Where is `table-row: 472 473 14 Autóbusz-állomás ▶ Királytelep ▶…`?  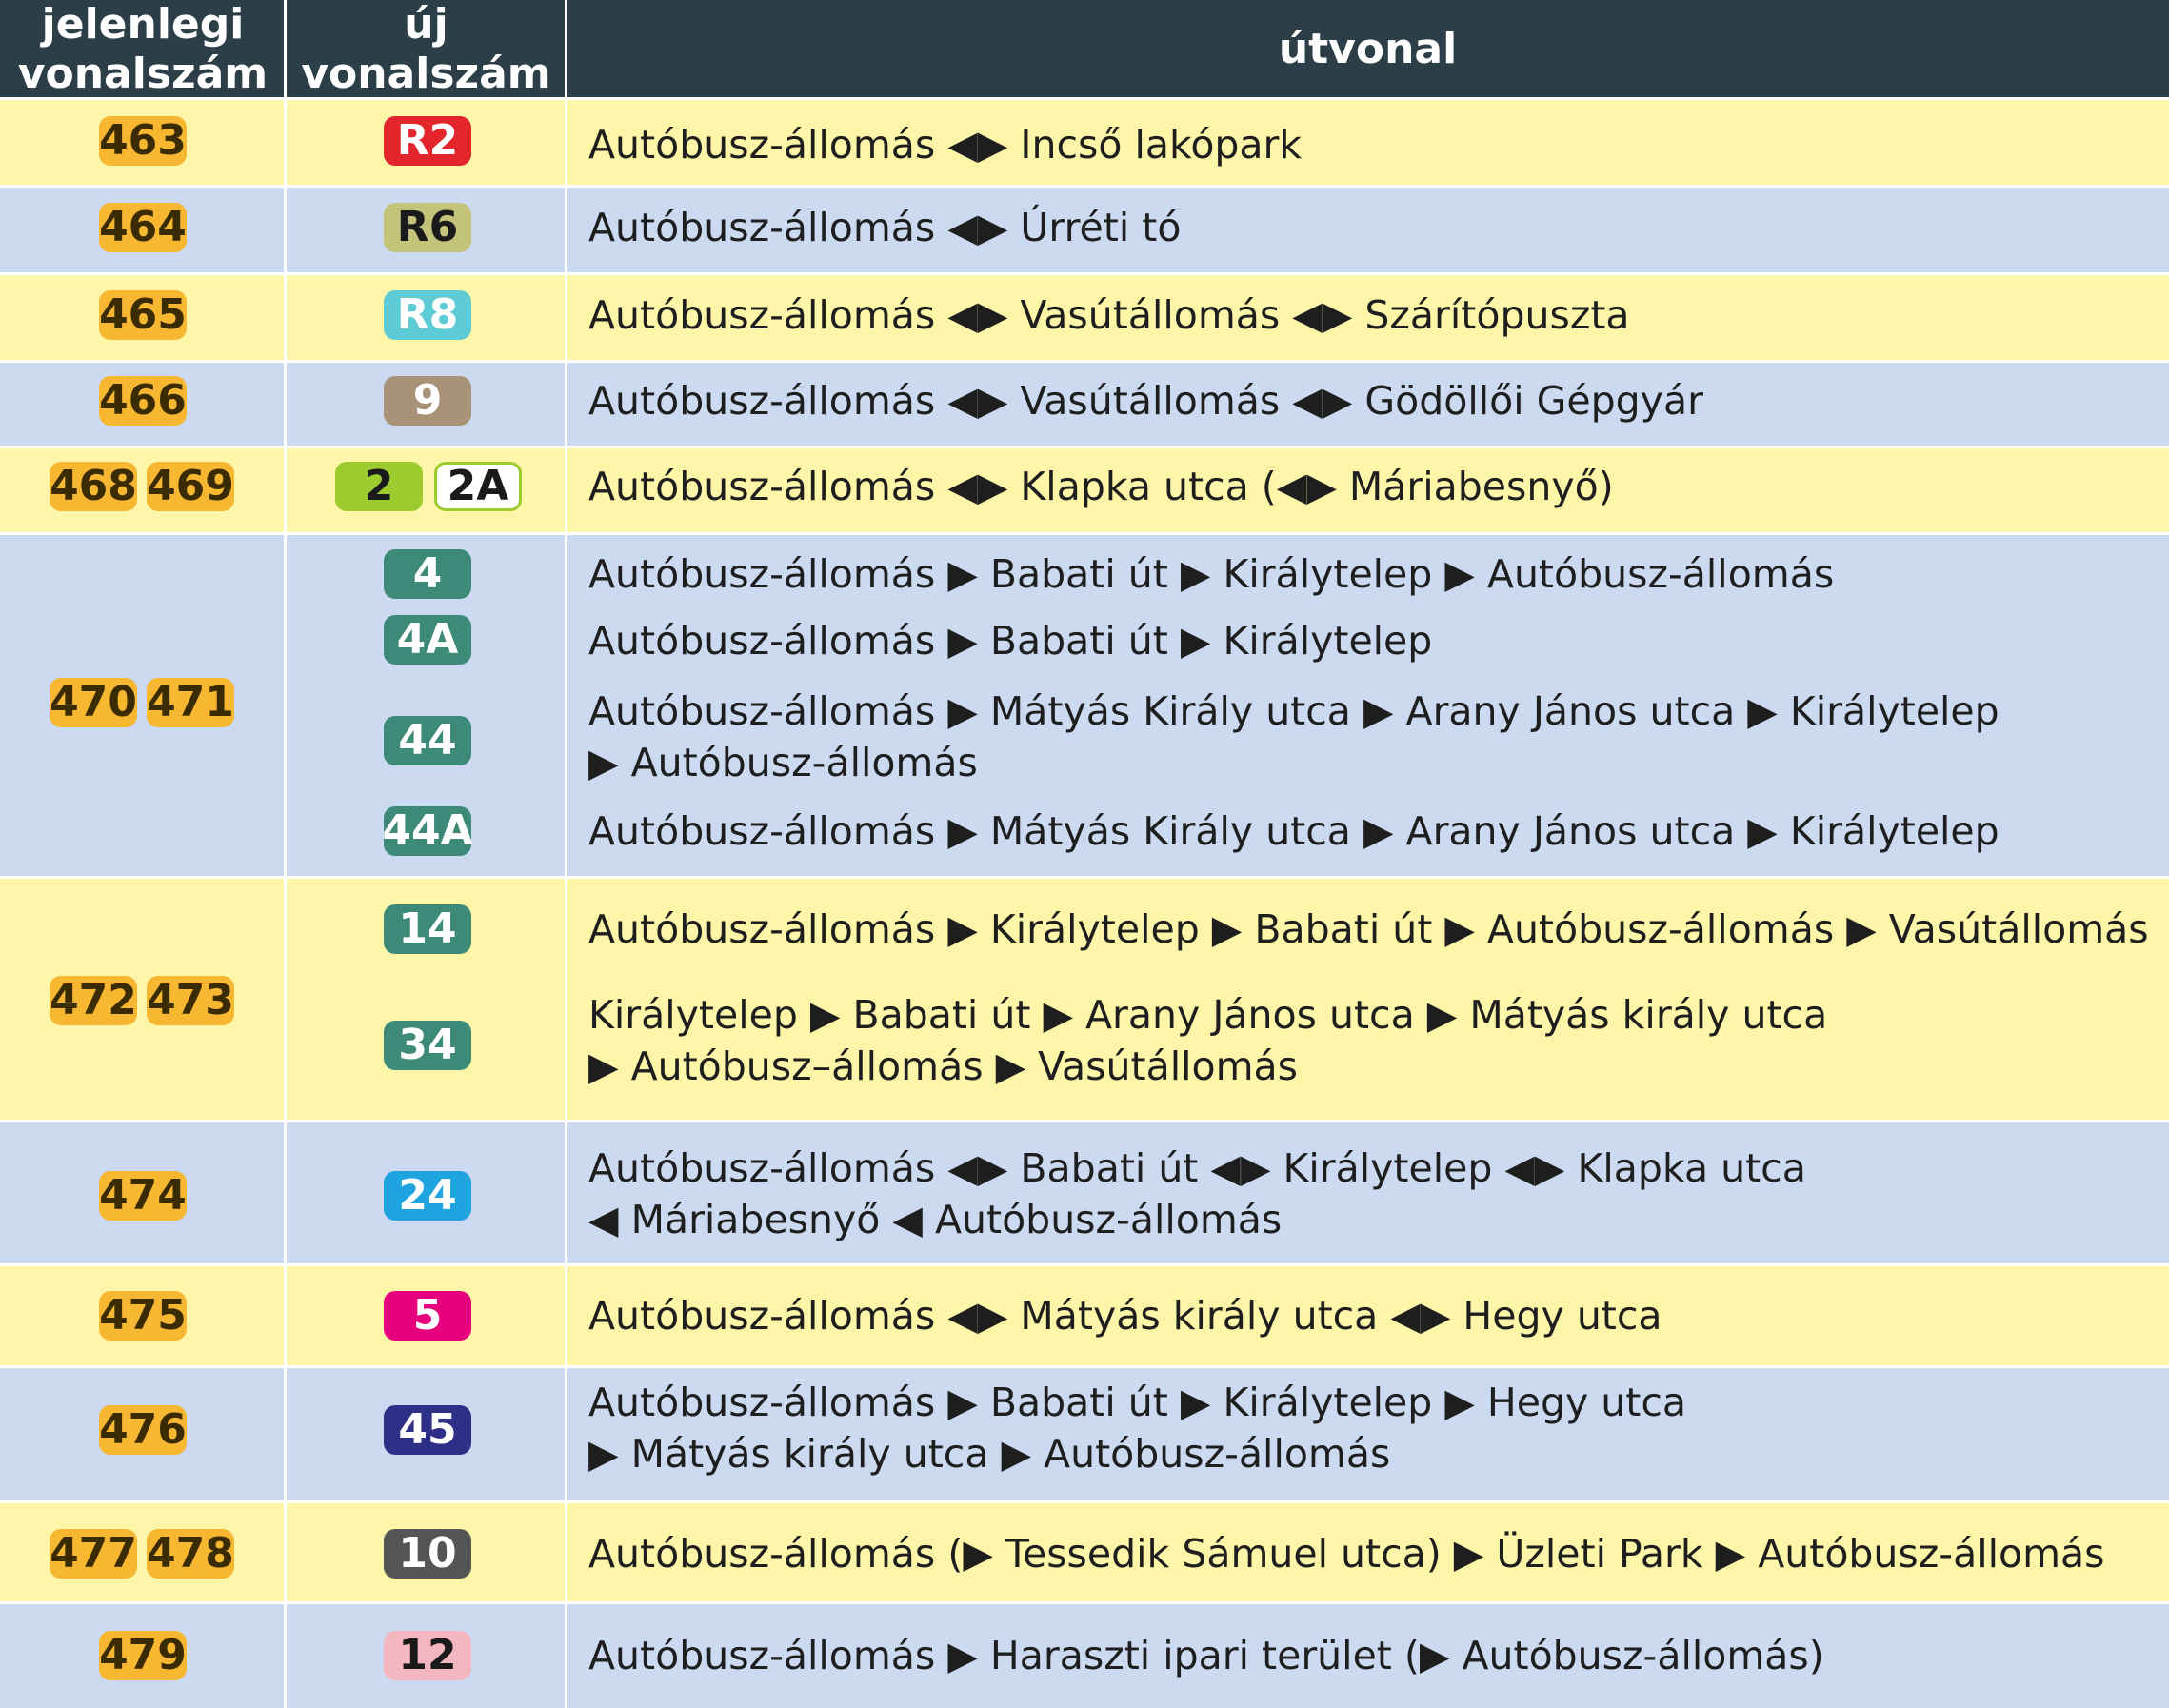 table-row: 472 473 14 Autóbusz-állomás ▶ Királytelep ▶… is located at coordinates (1084, 999).